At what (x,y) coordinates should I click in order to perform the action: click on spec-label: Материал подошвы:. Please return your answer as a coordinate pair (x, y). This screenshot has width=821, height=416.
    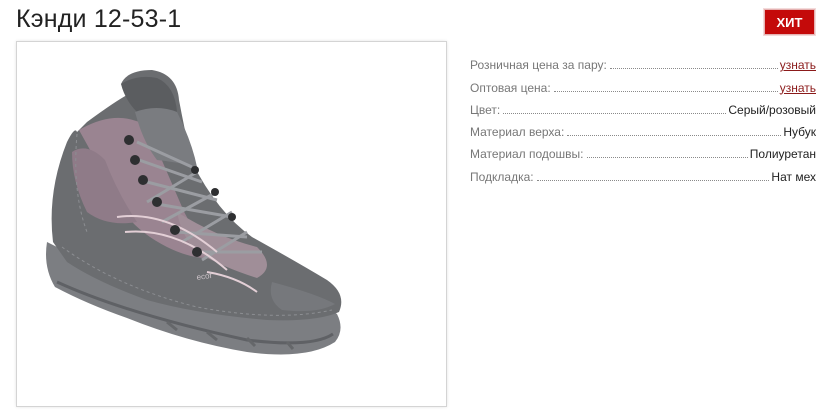
    Looking at the image, I should click on (527, 154).